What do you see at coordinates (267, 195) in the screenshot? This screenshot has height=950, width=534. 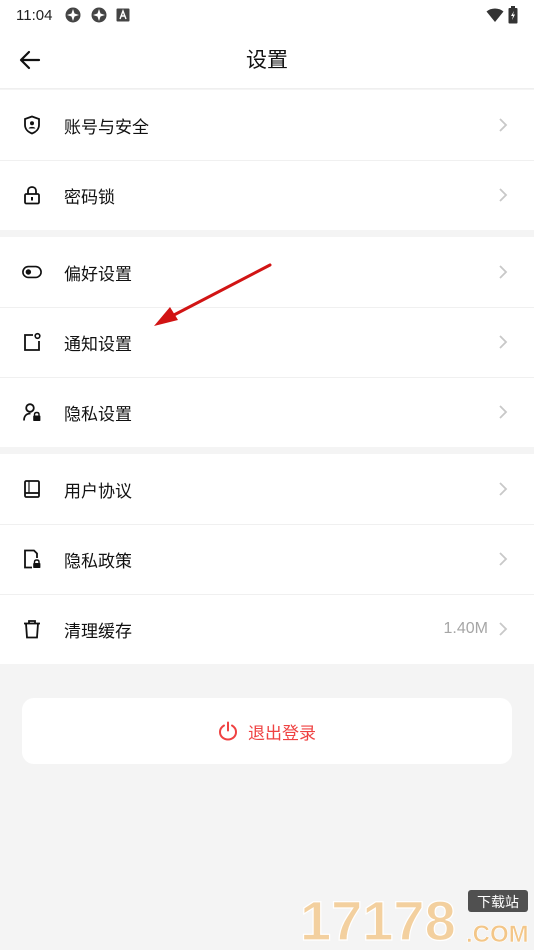 I see `settings-item-password-lock: 密码锁` at bounding box center [267, 195].